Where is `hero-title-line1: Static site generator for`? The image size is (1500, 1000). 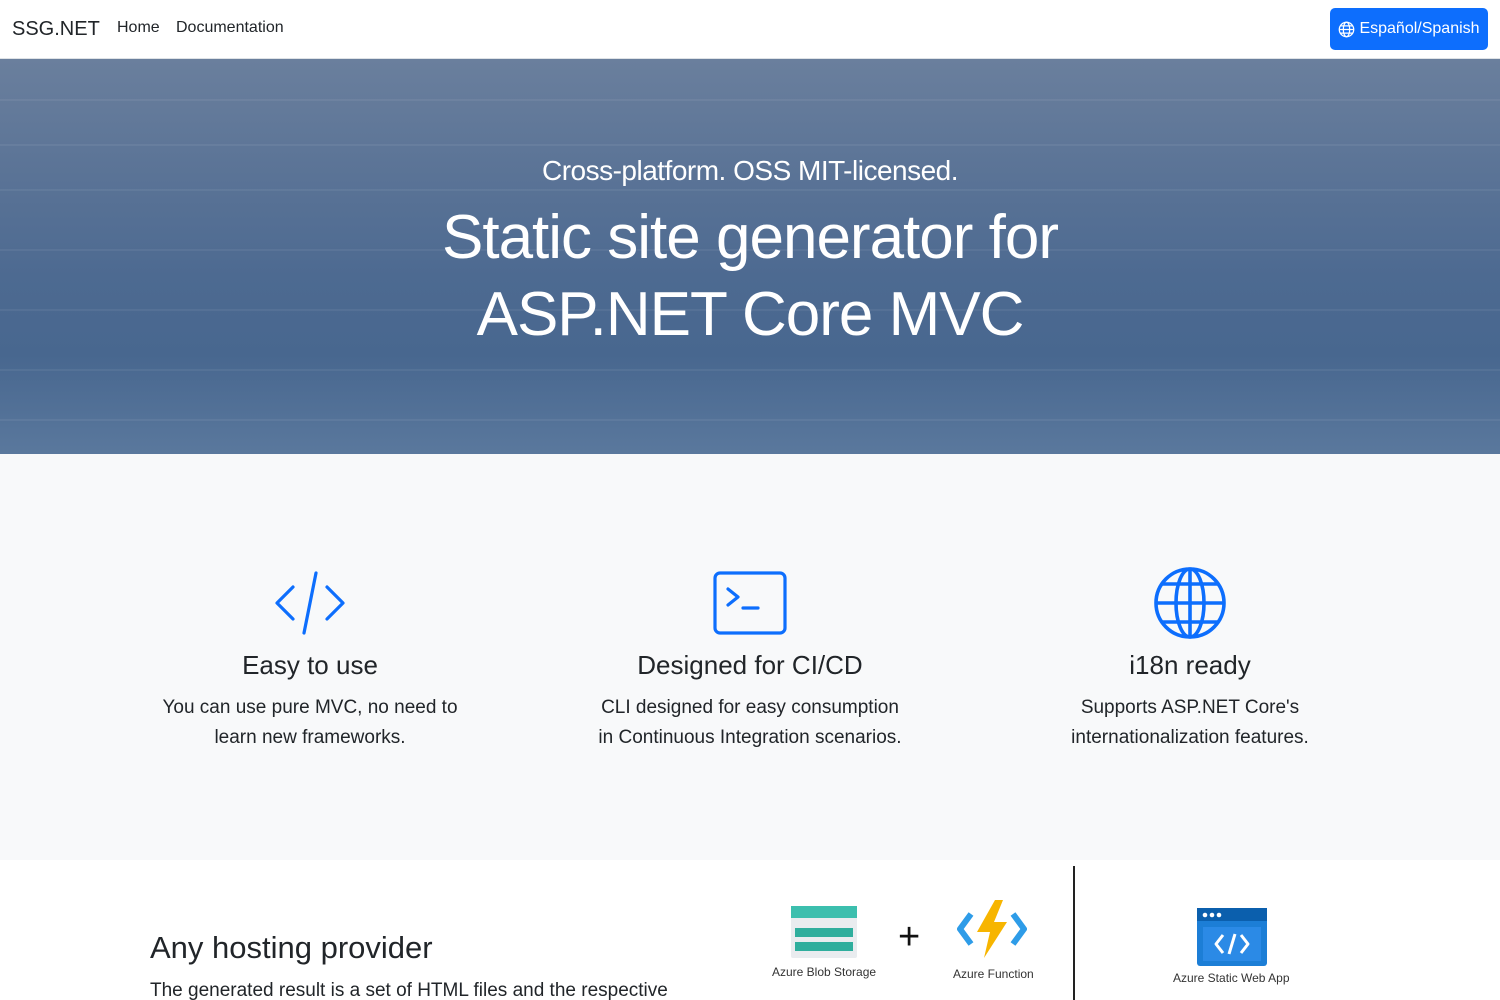
hero-title-line1: Static site generator for is located at coordinates (750, 237).